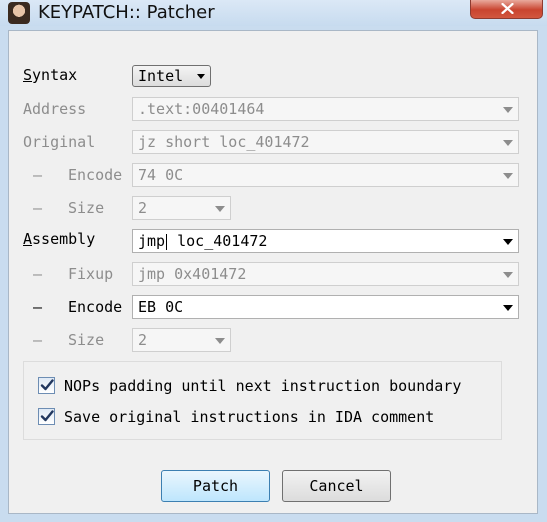 The width and height of the screenshot is (547, 522). What do you see at coordinates (59, 239) in the screenshot?
I see `assembly-label: Assembly` at bounding box center [59, 239].